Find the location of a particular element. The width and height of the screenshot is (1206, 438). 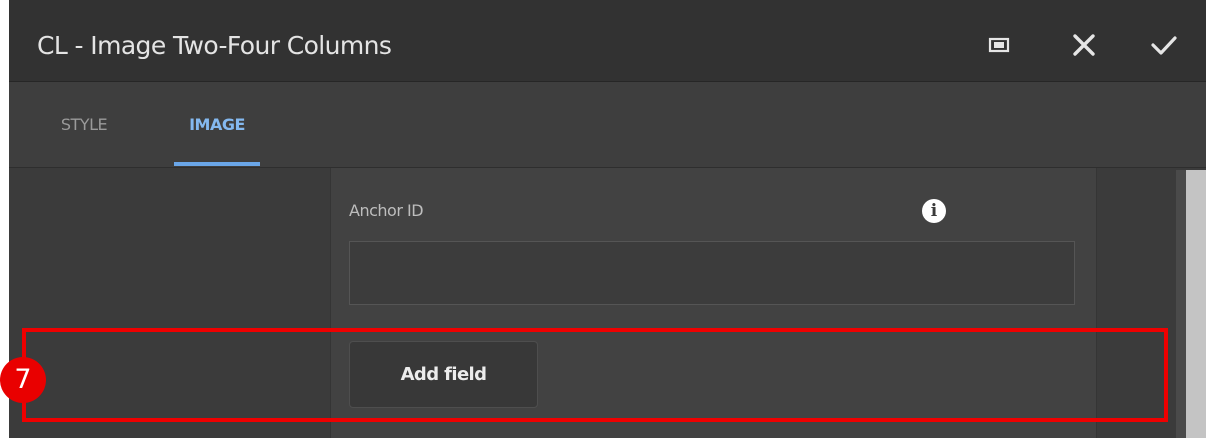

anchor-id-label: Anchor ID is located at coordinates (386, 210).